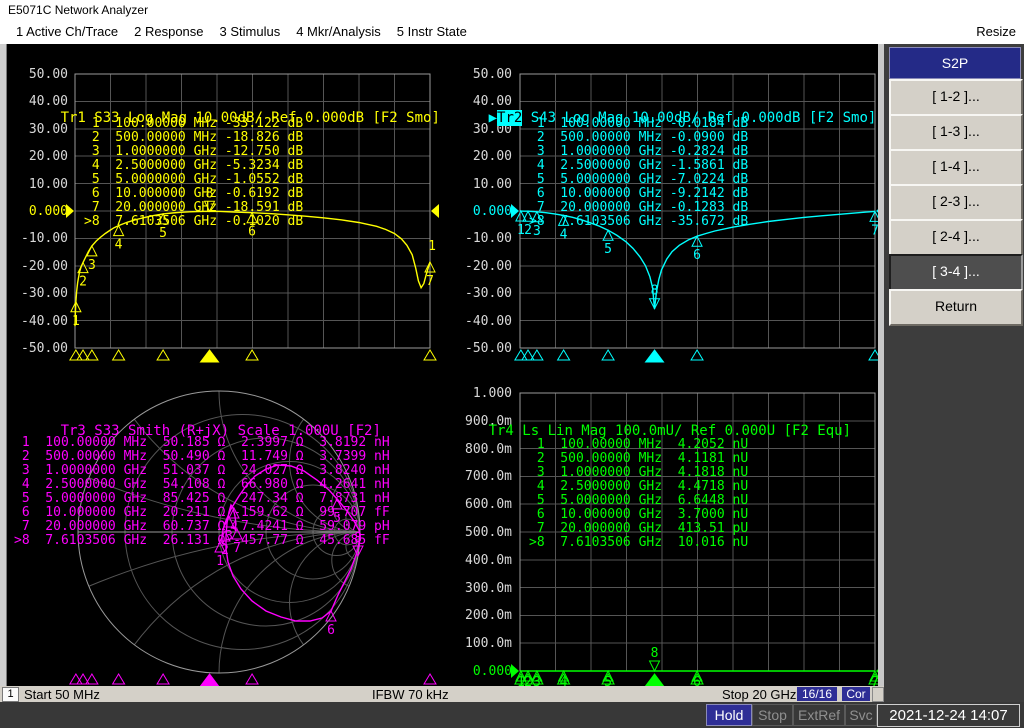 The image size is (1024, 728). Describe the element at coordinates (608, 249) in the screenshot. I see `svg-text: 5` at that location.